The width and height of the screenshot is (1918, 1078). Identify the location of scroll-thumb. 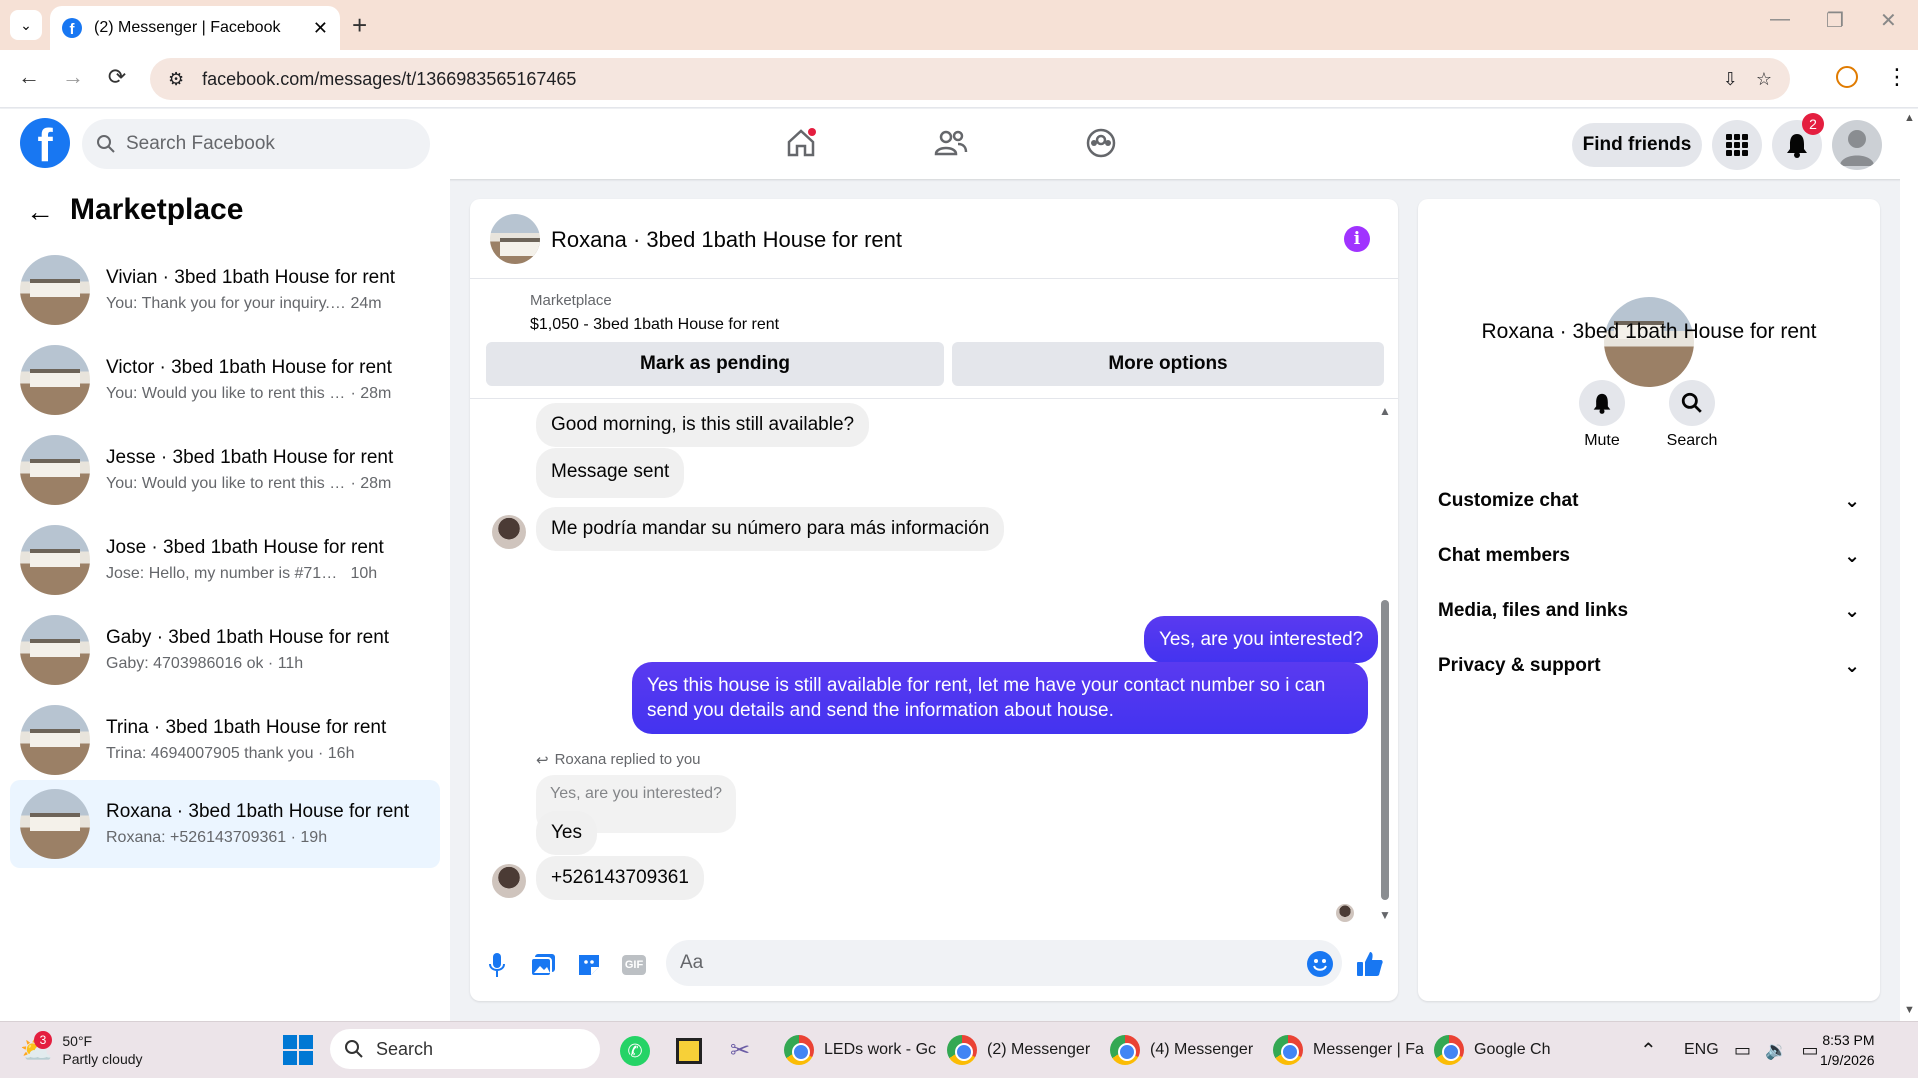
(1385, 750).